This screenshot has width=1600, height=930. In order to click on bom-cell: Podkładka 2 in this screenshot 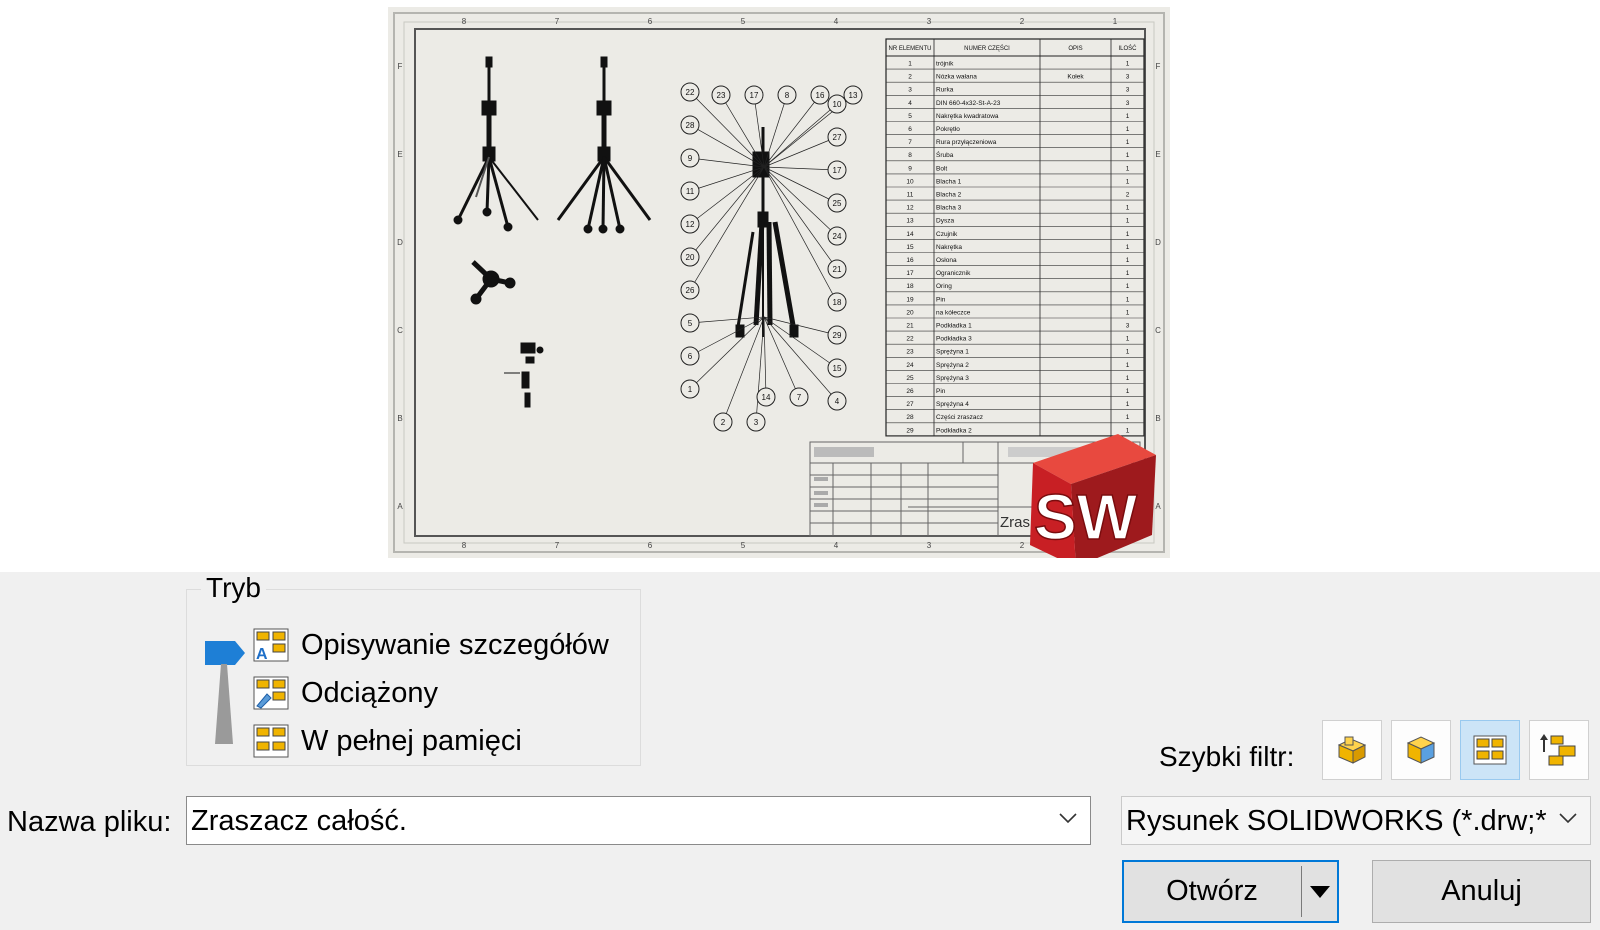, I will do `click(954, 430)`.